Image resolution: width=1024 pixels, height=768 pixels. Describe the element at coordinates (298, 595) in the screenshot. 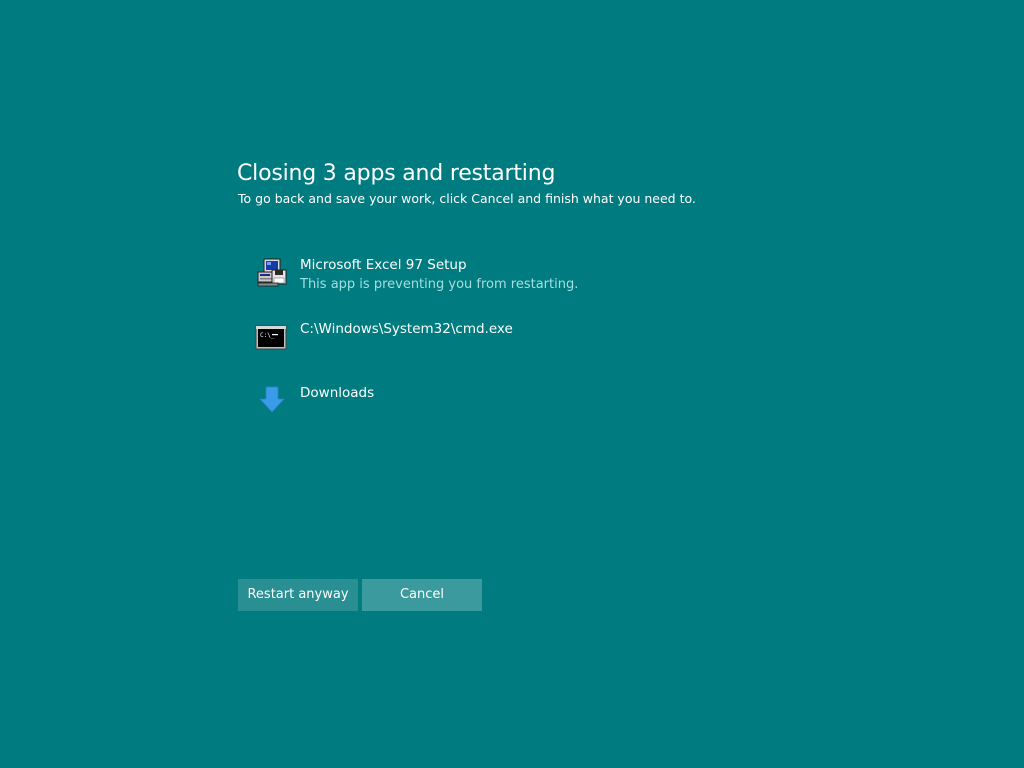

I see `restart-anyway-button: Restart anyway` at that location.